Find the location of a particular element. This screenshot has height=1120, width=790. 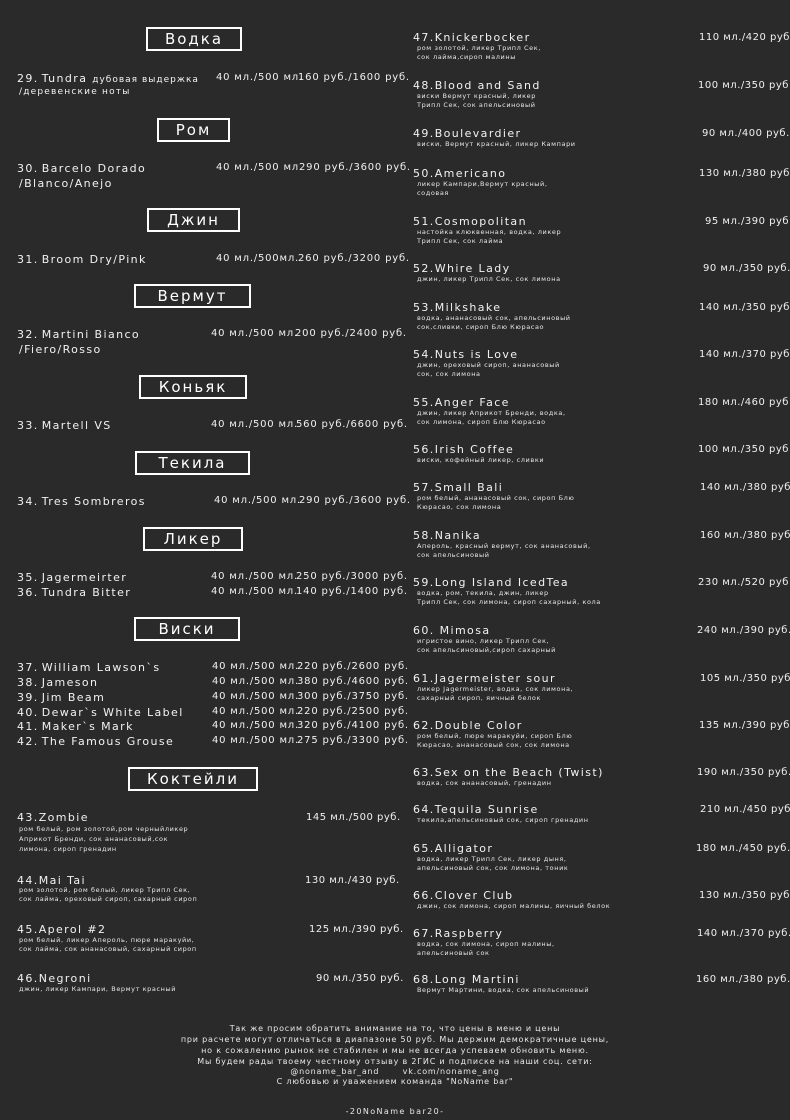

drink-number: 38. is located at coordinates (28, 682).